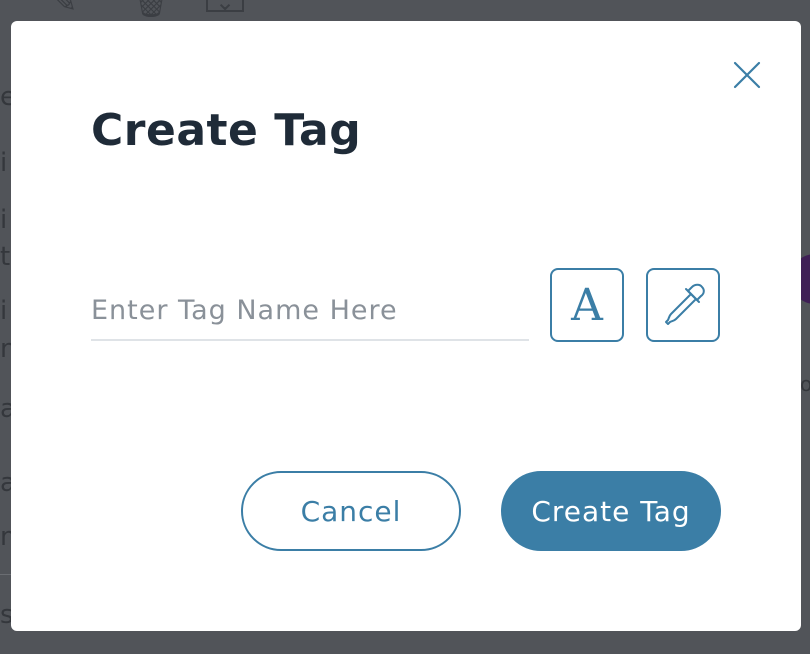 The height and width of the screenshot is (654, 810). I want to click on cancel-button: Cancel, so click(351, 511).